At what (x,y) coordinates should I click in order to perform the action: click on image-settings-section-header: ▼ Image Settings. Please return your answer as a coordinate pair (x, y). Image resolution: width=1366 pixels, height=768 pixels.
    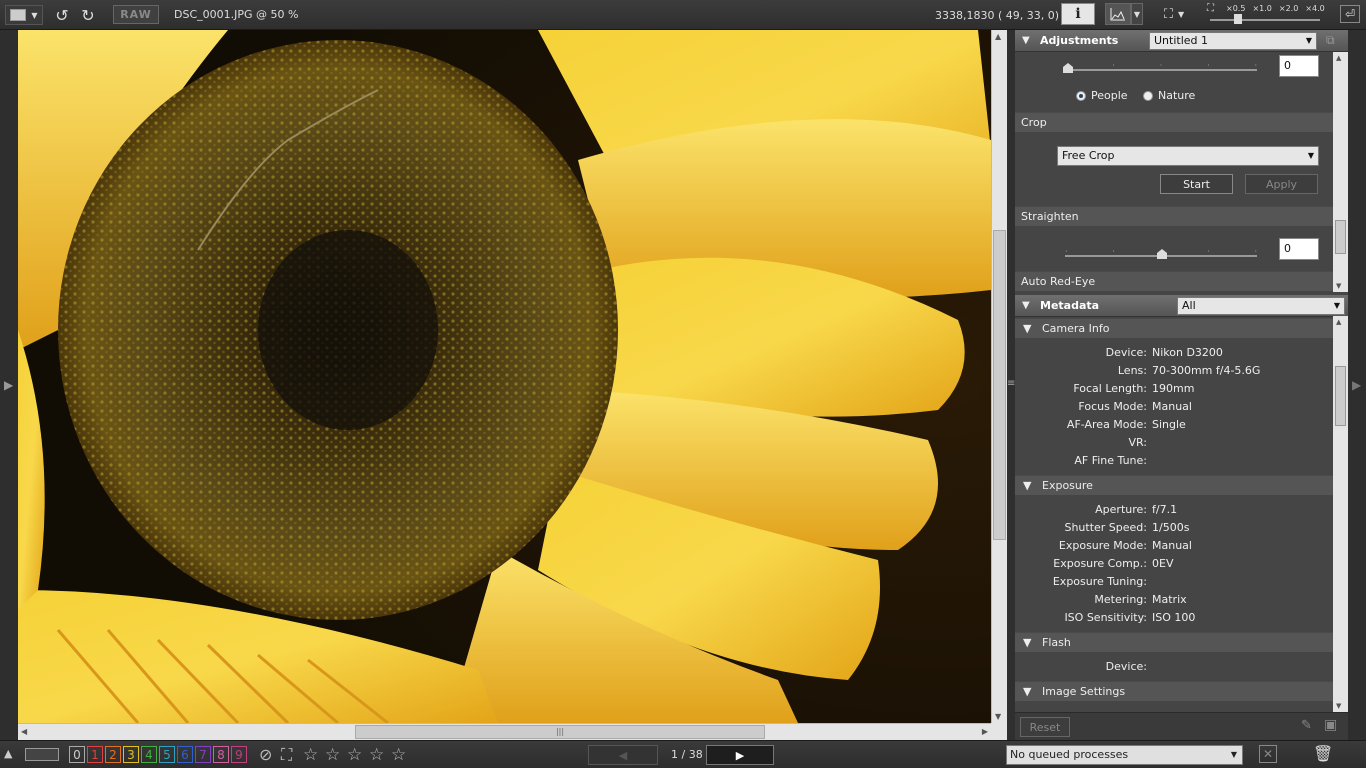
    Looking at the image, I should click on (1174, 691).